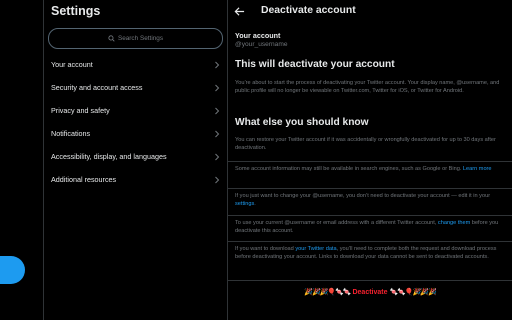 The width and height of the screenshot is (512, 320). I want to click on menu-item-label: Security and account access, so click(97, 87).